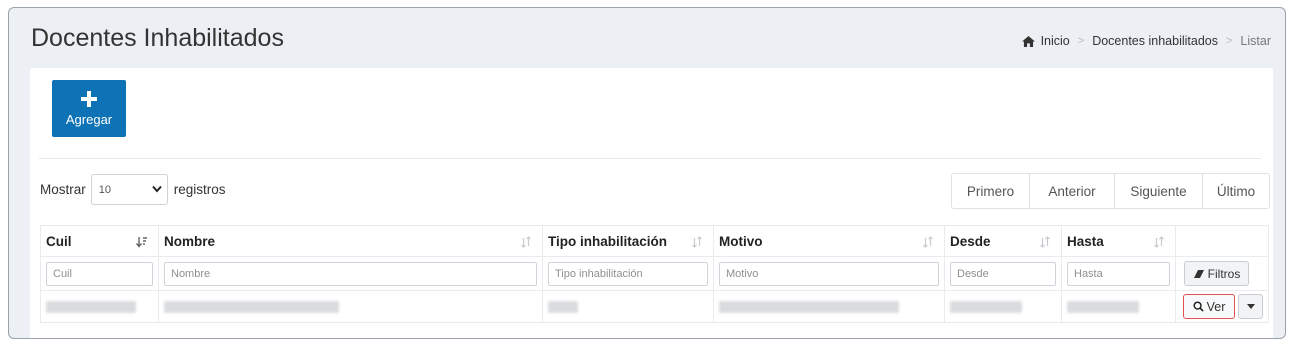 This screenshot has height=346, width=1293. I want to click on table-row: Ver, so click(654, 306).